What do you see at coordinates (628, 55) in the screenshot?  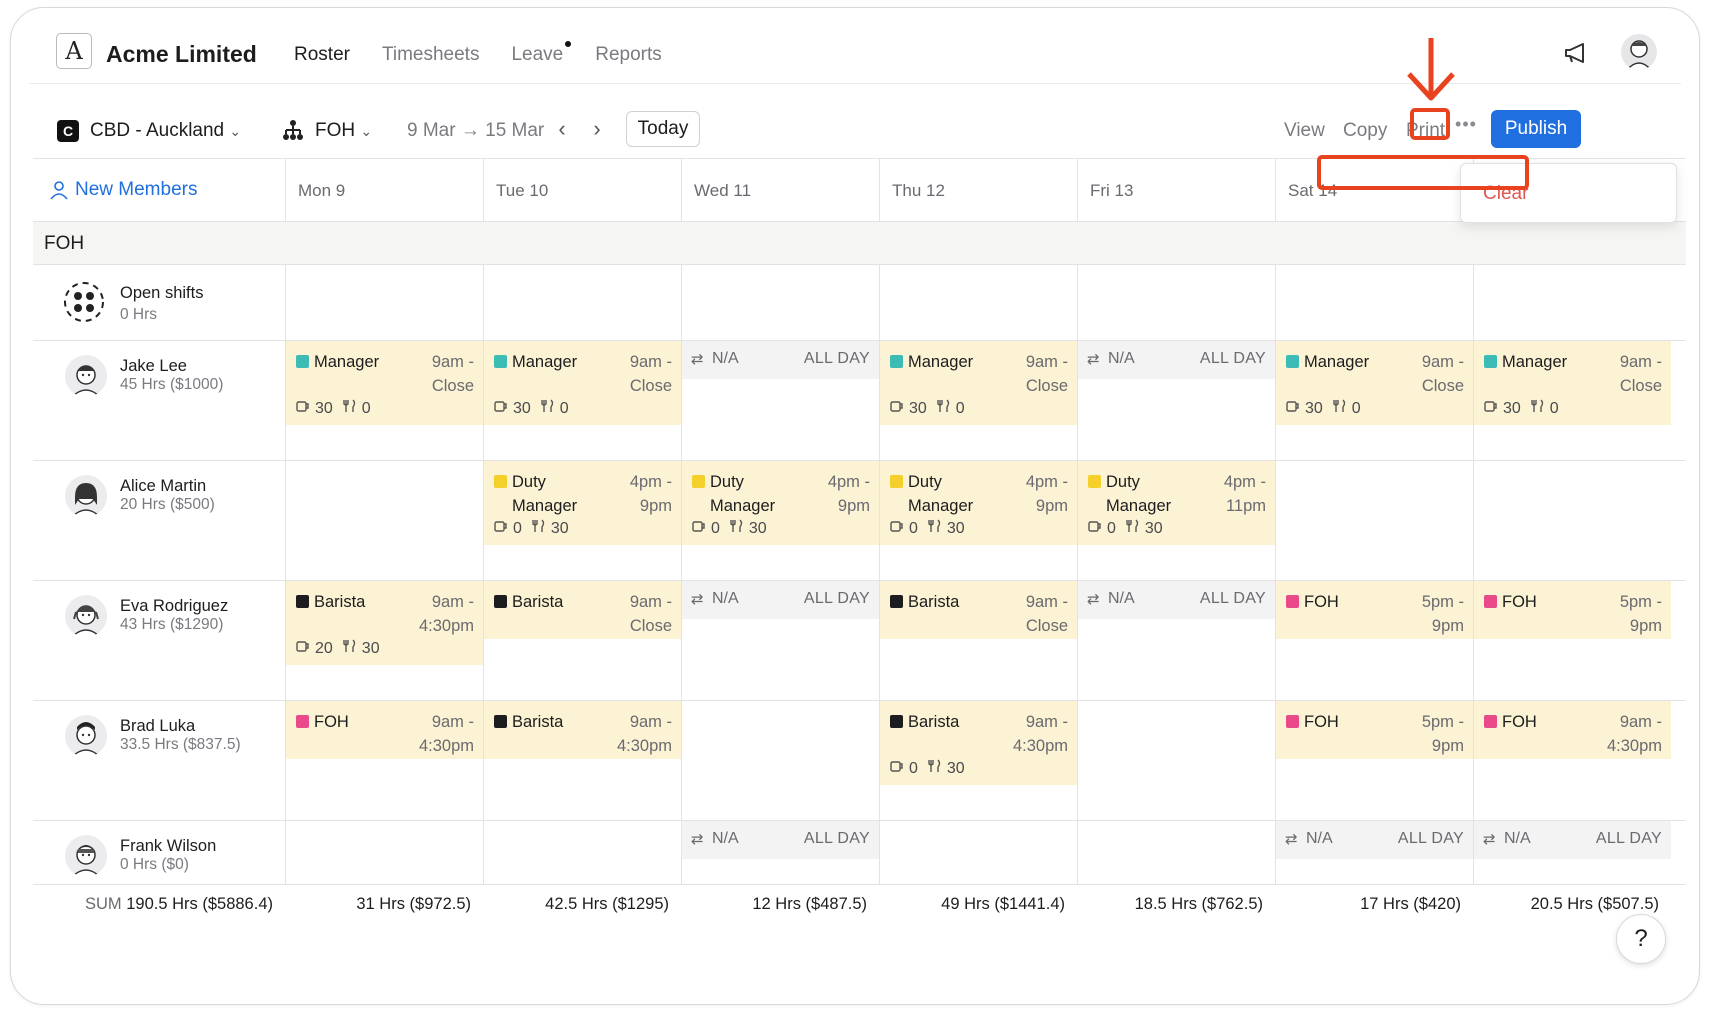 I see `nav-reports: Reports` at bounding box center [628, 55].